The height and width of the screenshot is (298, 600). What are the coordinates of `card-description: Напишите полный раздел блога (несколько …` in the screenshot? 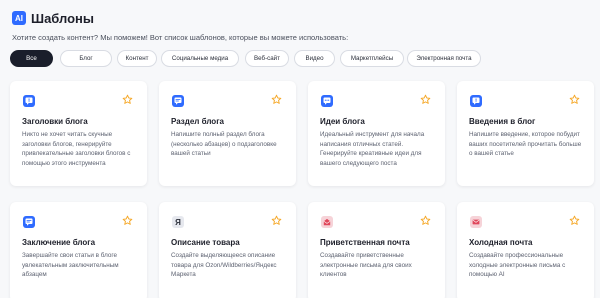 It's located at (224, 144).